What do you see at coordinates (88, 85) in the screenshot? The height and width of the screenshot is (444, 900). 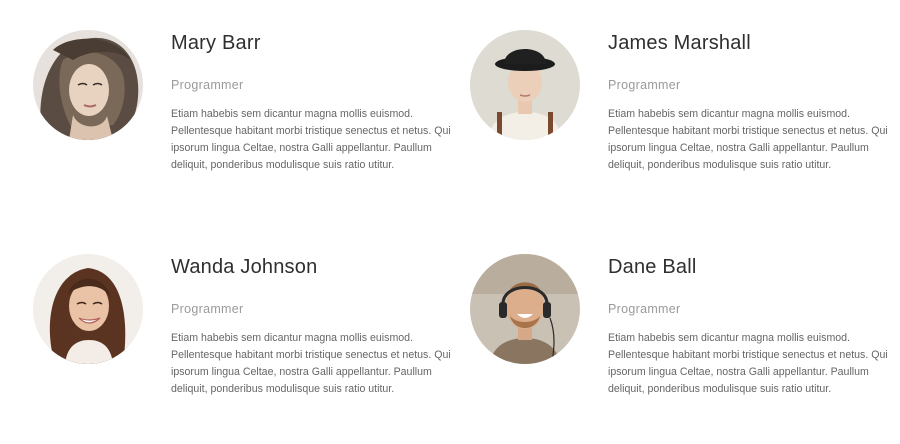 I see `member-photo-mary-barr` at bounding box center [88, 85].